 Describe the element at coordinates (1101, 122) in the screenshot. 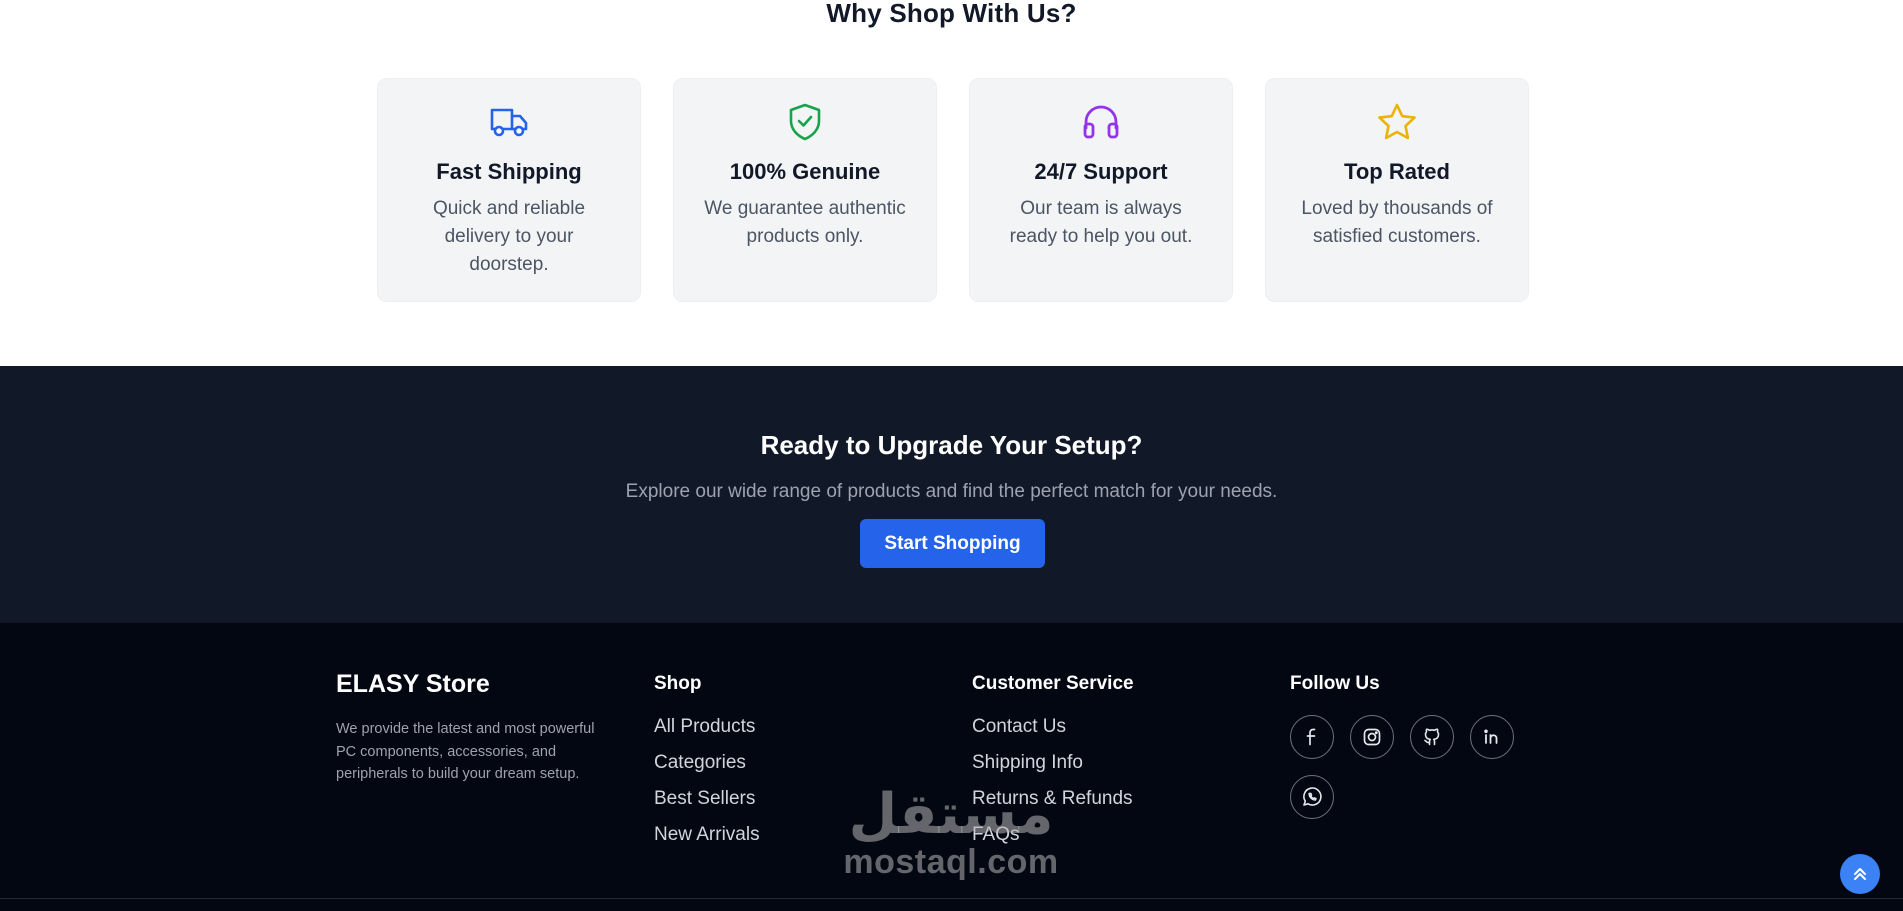

I see `headphones-icon` at that location.